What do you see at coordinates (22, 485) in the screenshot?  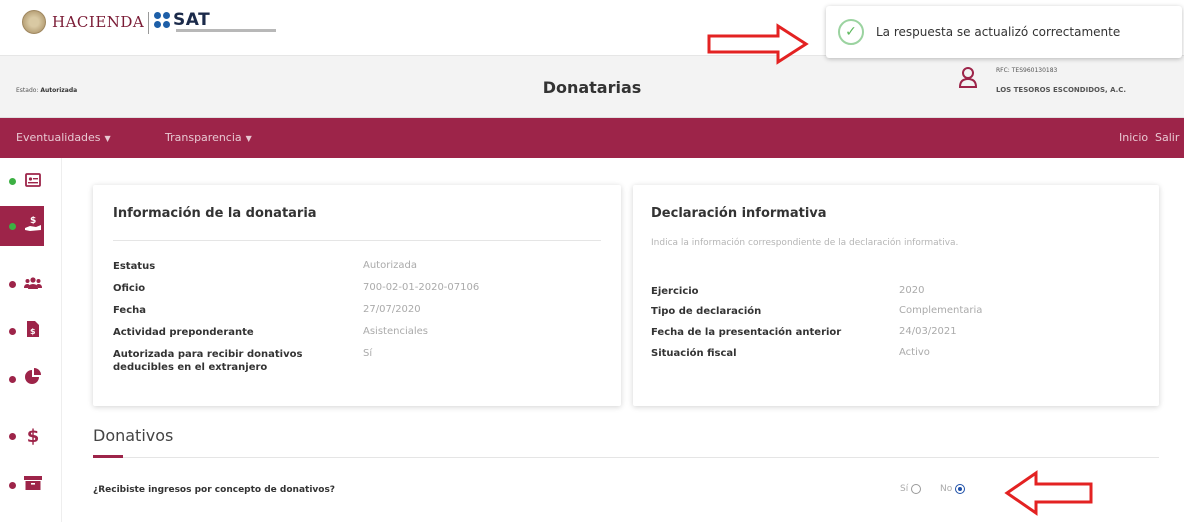 I see `sidebar-item-archive` at bounding box center [22, 485].